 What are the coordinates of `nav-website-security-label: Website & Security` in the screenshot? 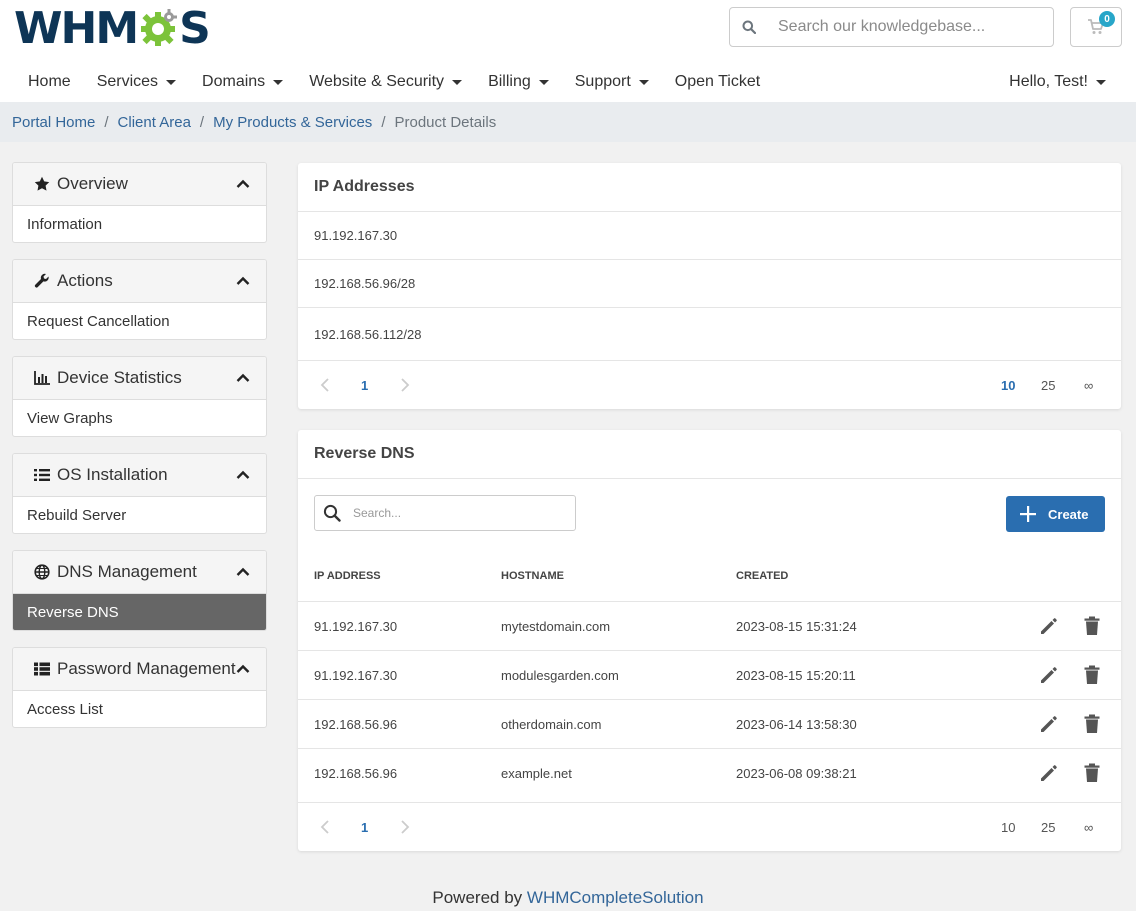 It's located at (377, 81).